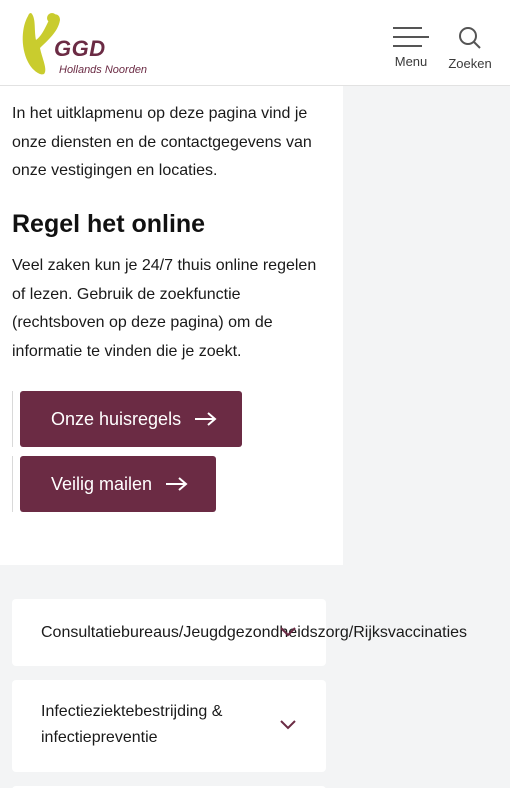 This screenshot has height=788, width=510. Describe the element at coordinates (411, 47) in the screenshot. I see `menu-button: Menu` at that location.